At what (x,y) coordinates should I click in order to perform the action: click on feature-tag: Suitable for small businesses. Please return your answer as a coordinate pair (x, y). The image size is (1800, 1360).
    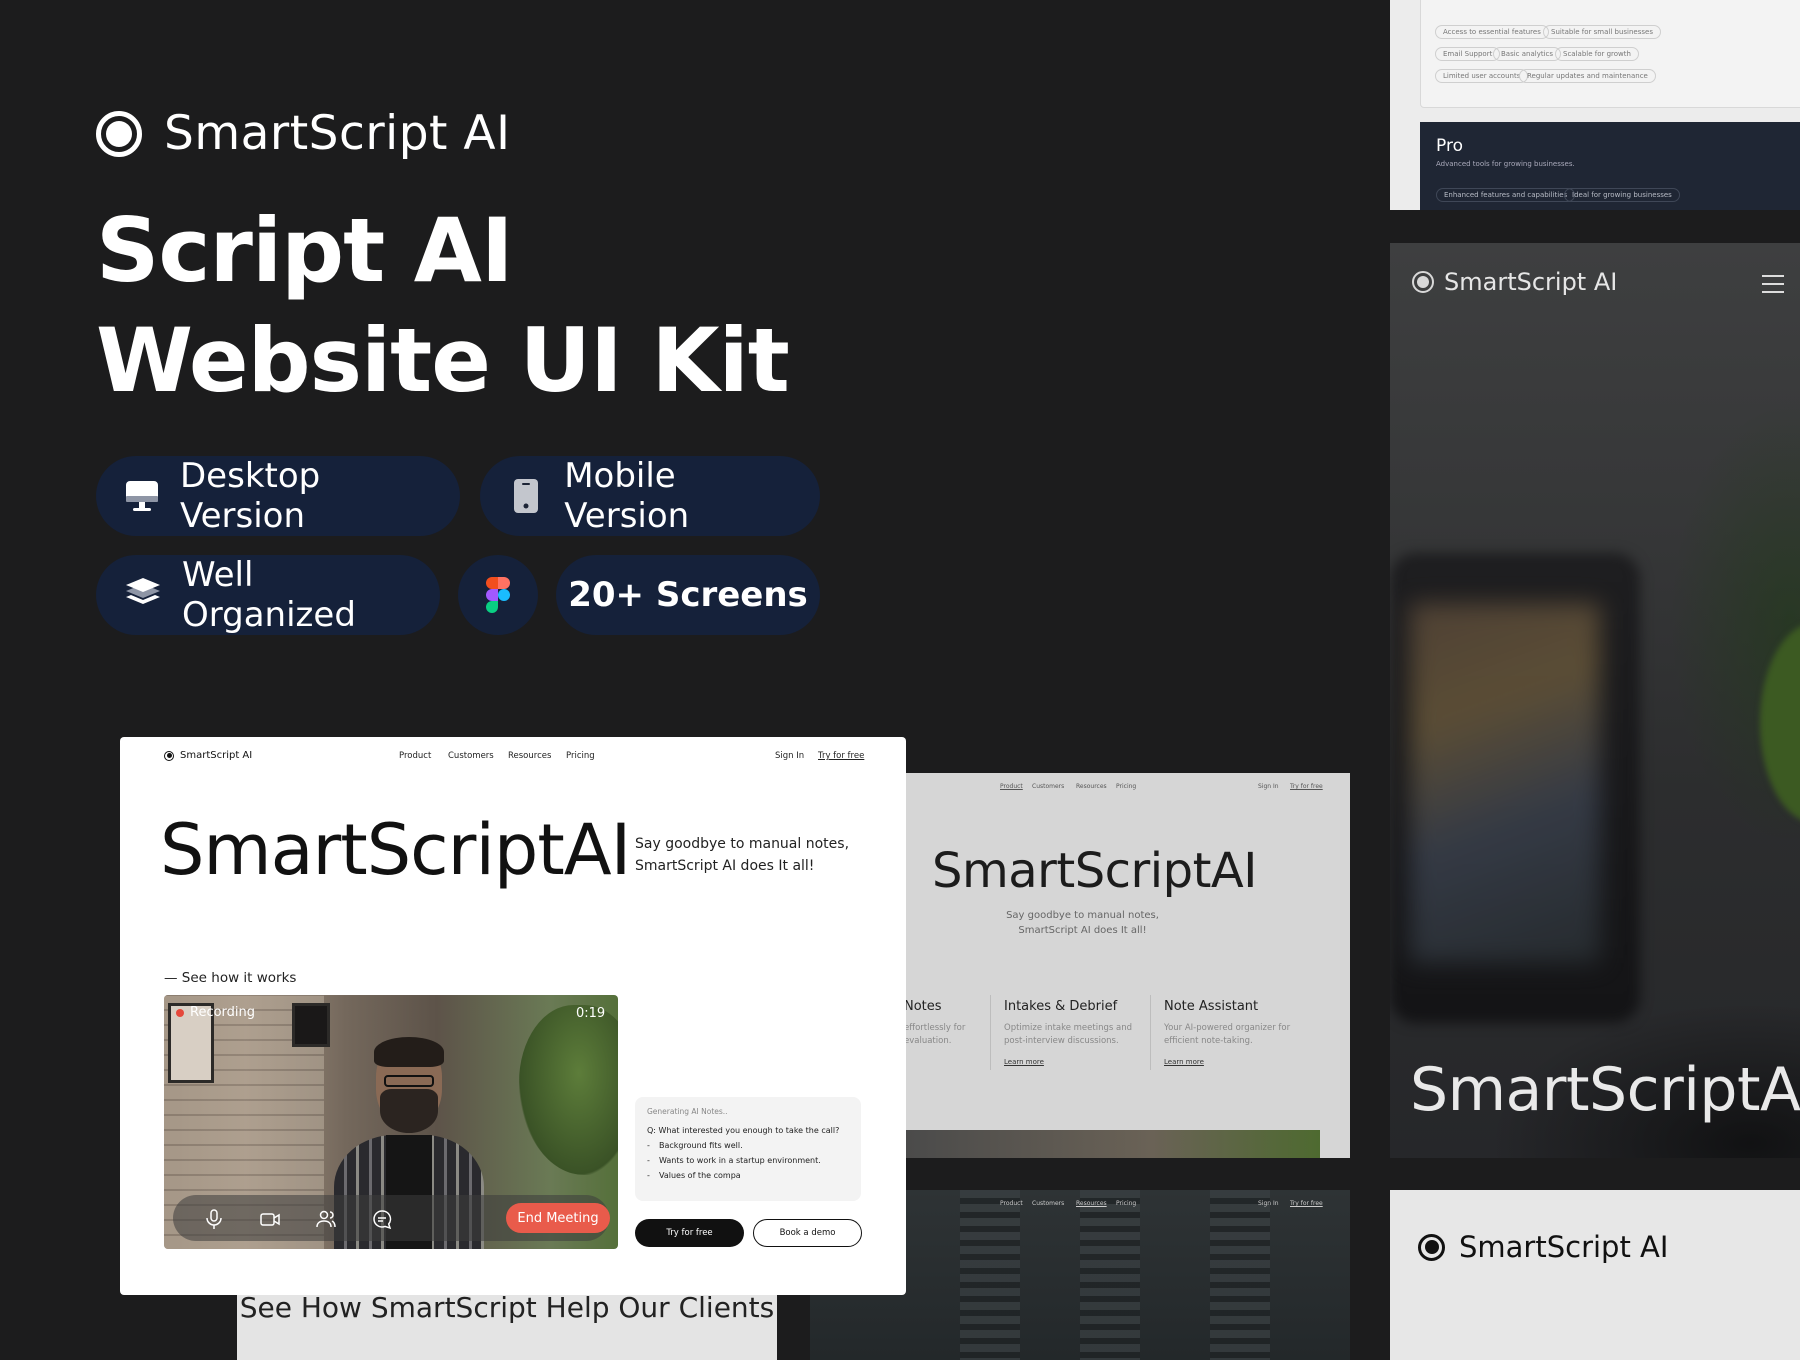
    Looking at the image, I should click on (1602, 32).